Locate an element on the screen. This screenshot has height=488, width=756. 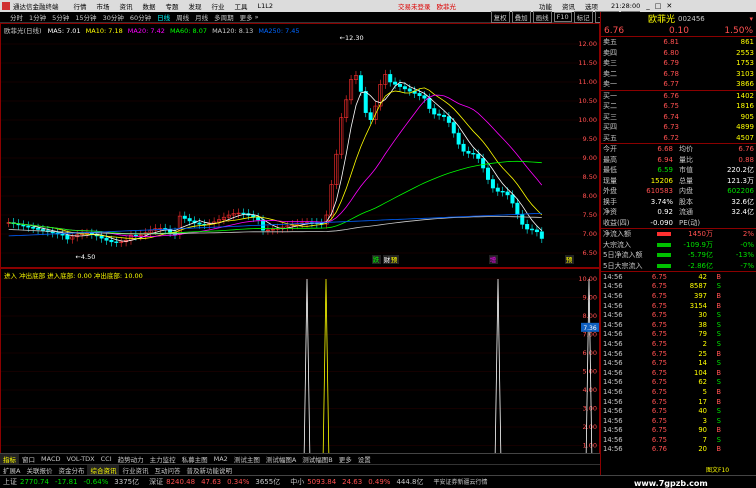
ma-line is located at coordinates (275, 225).